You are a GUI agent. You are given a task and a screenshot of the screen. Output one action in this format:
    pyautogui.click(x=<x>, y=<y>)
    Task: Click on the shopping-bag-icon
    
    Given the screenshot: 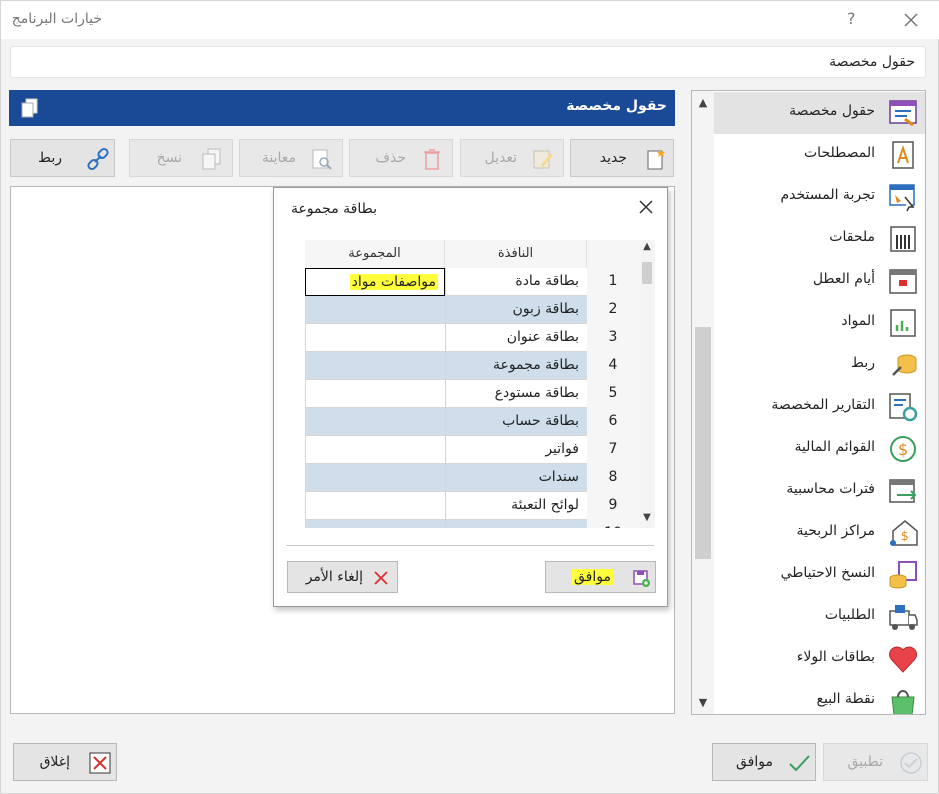 What is the action you would take?
    pyautogui.click(x=903, y=702)
    